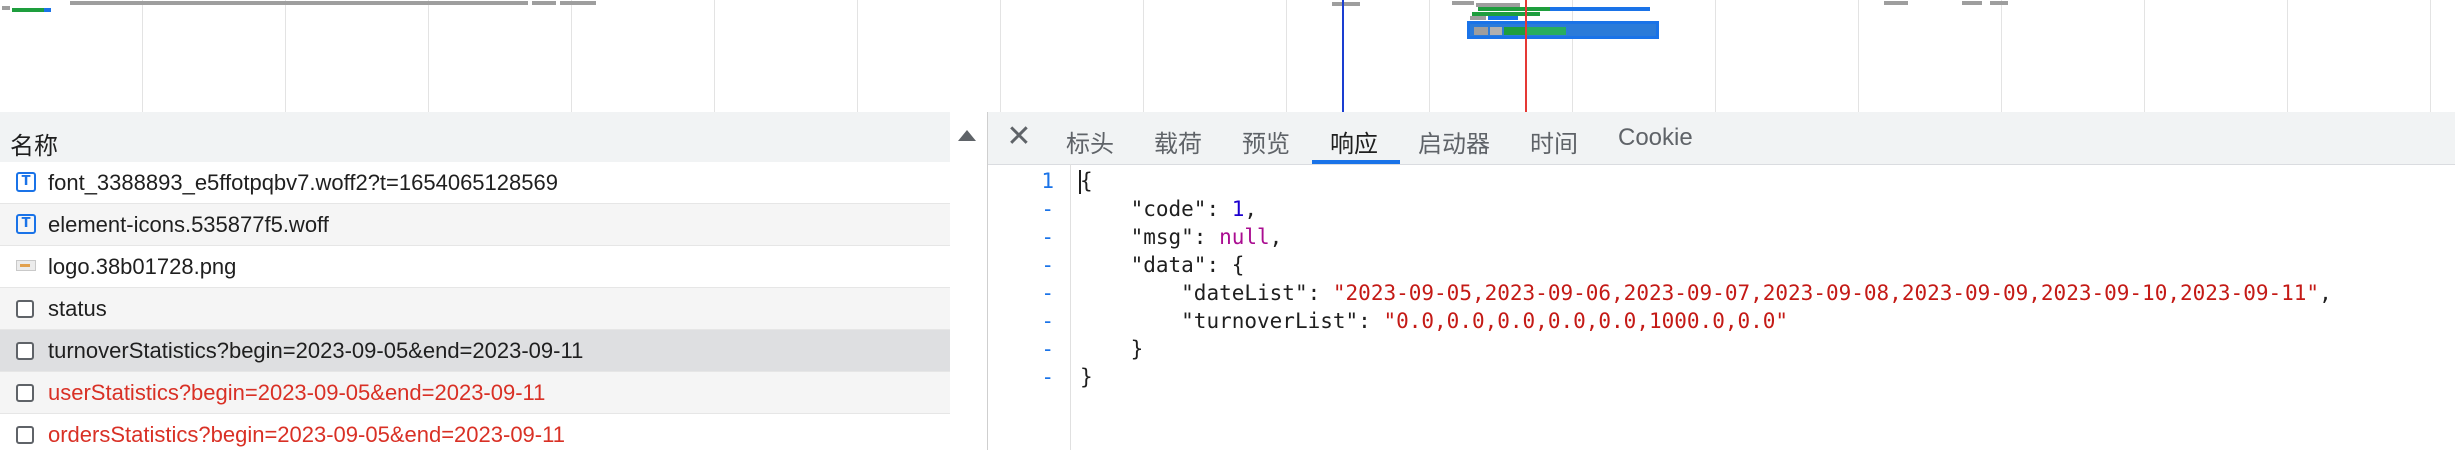 This screenshot has width=2455, height=450. I want to click on json-string: "0.0,0.0,0.0,0.0,0.0,1000.0,0.0", so click(1586, 321).